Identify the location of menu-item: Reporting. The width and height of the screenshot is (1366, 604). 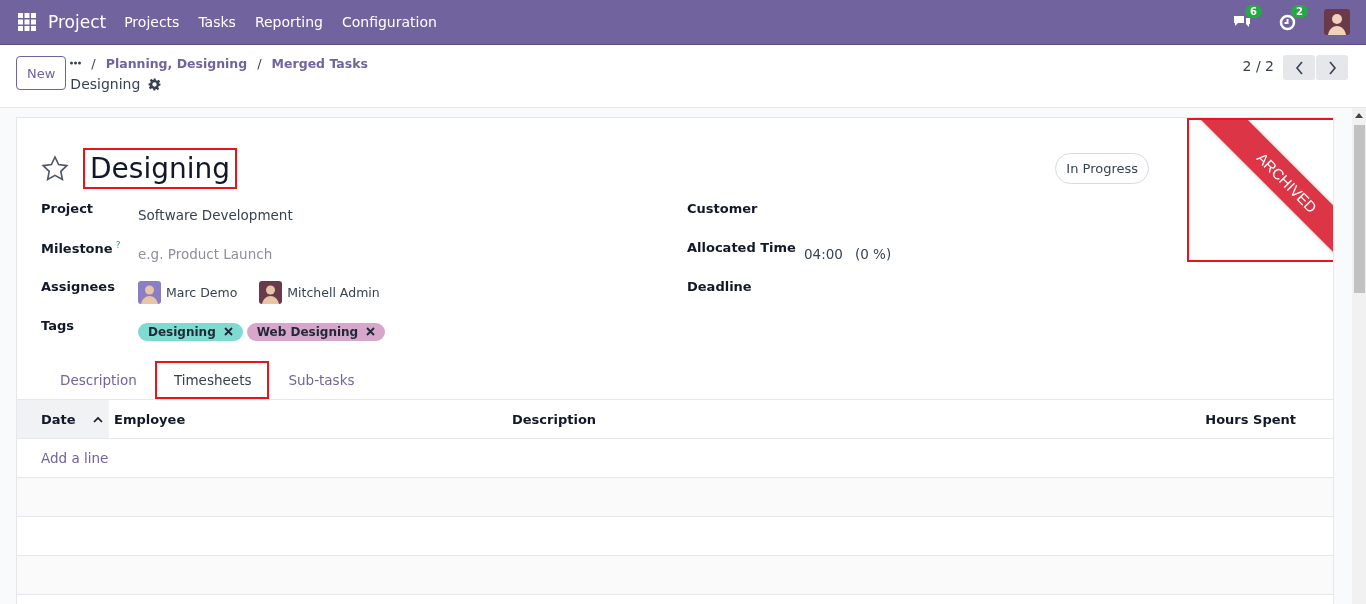
(288, 22).